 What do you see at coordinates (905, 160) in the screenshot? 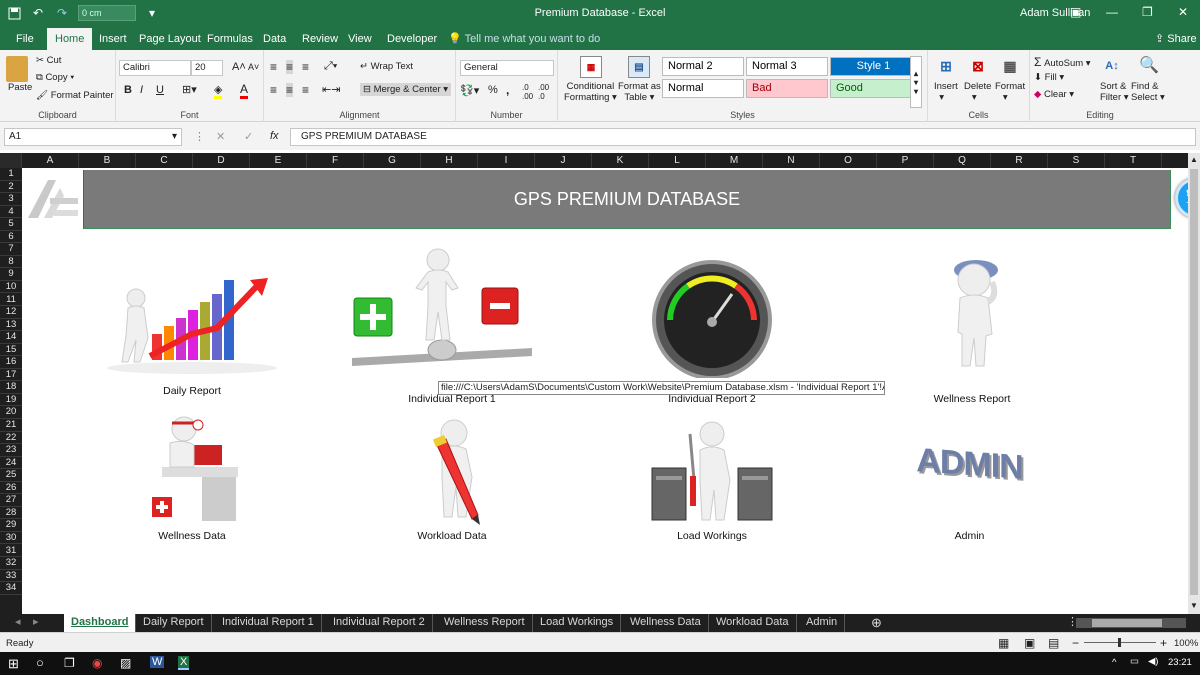
I see `column-header-p: P` at bounding box center [905, 160].